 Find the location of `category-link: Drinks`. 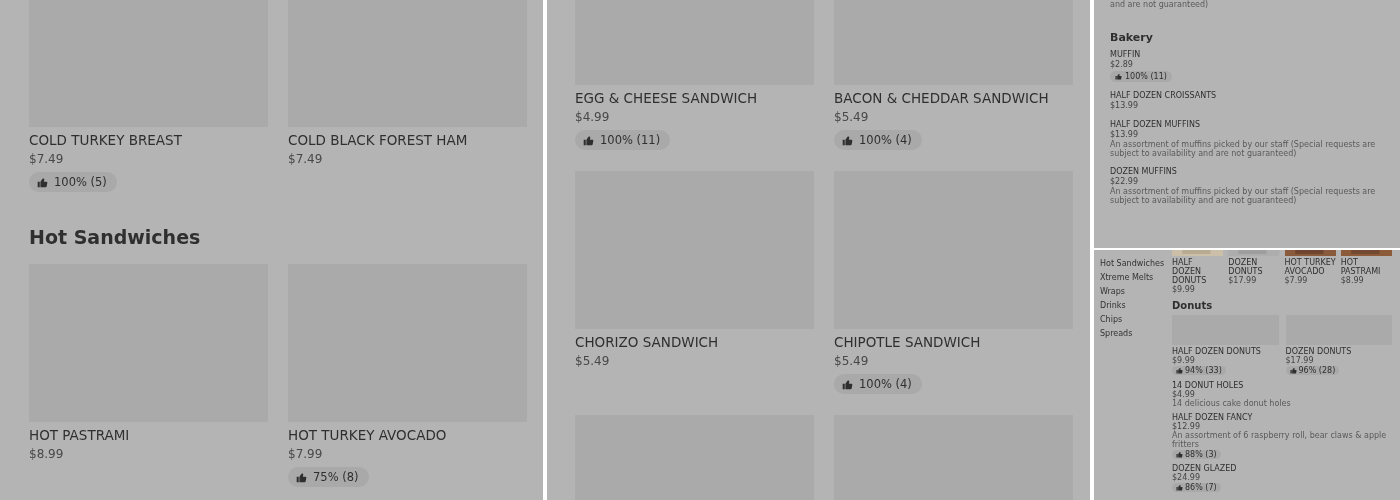

category-link: Drinks is located at coordinates (1136, 306).